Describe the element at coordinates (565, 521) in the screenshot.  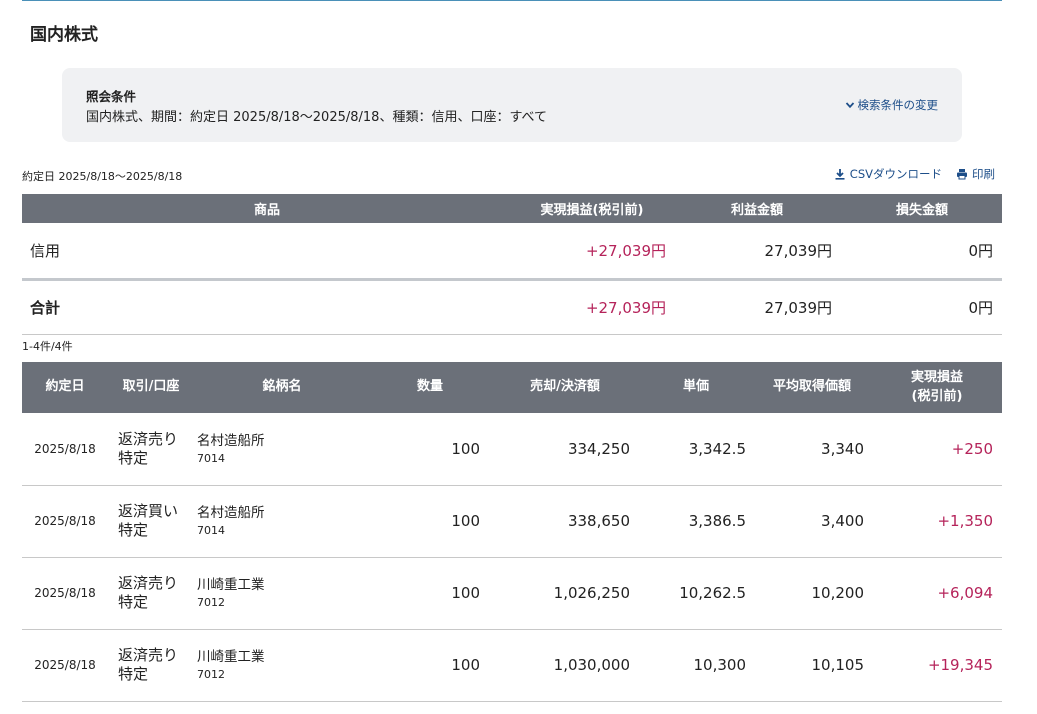
I see `settlement-amount: 338,650` at that location.